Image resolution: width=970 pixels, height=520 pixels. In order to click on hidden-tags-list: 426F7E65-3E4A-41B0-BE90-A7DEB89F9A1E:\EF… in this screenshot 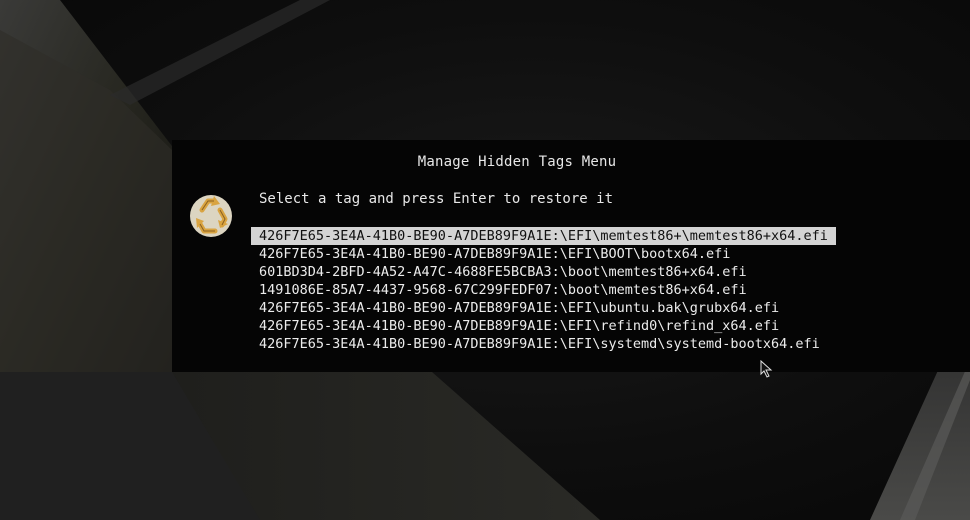, I will do `click(543, 290)`.